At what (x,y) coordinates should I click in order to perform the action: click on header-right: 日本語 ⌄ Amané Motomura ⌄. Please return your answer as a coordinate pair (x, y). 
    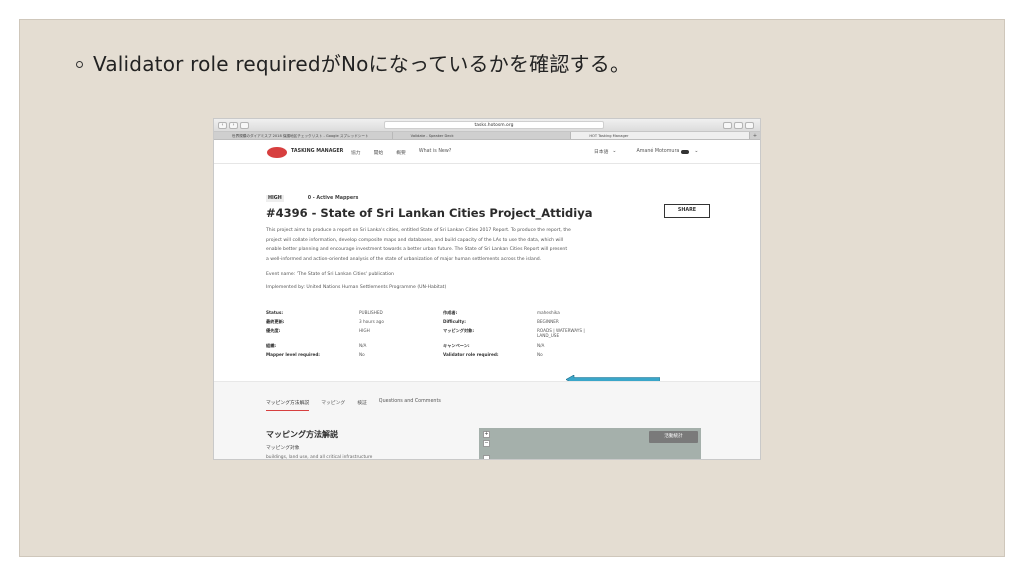
    Looking at the image, I should click on (646, 151).